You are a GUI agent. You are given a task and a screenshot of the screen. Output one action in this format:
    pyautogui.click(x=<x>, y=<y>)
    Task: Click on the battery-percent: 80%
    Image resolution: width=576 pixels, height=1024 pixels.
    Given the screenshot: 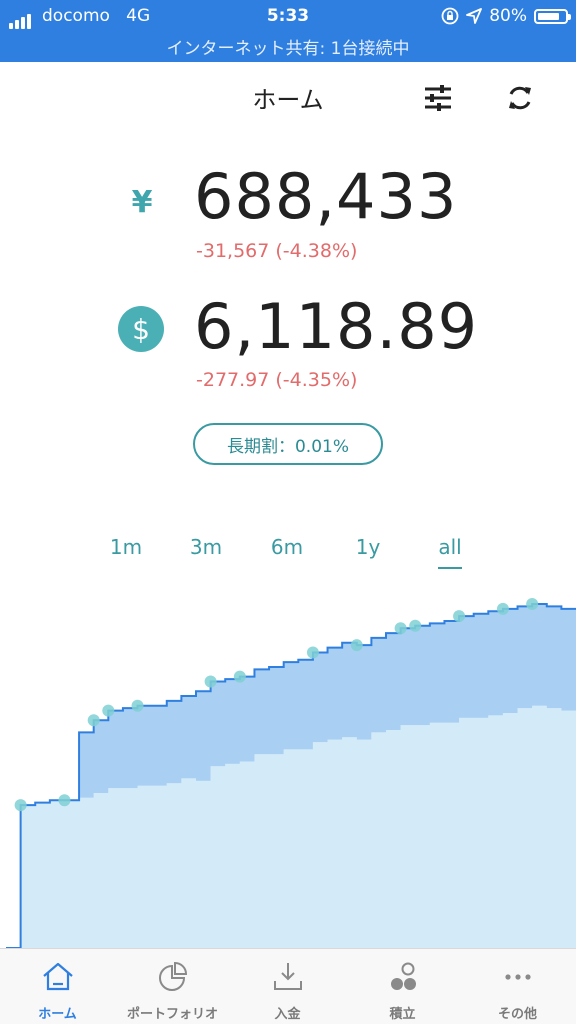 What is the action you would take?
    pyautogui.click(x=508, y=16)
    